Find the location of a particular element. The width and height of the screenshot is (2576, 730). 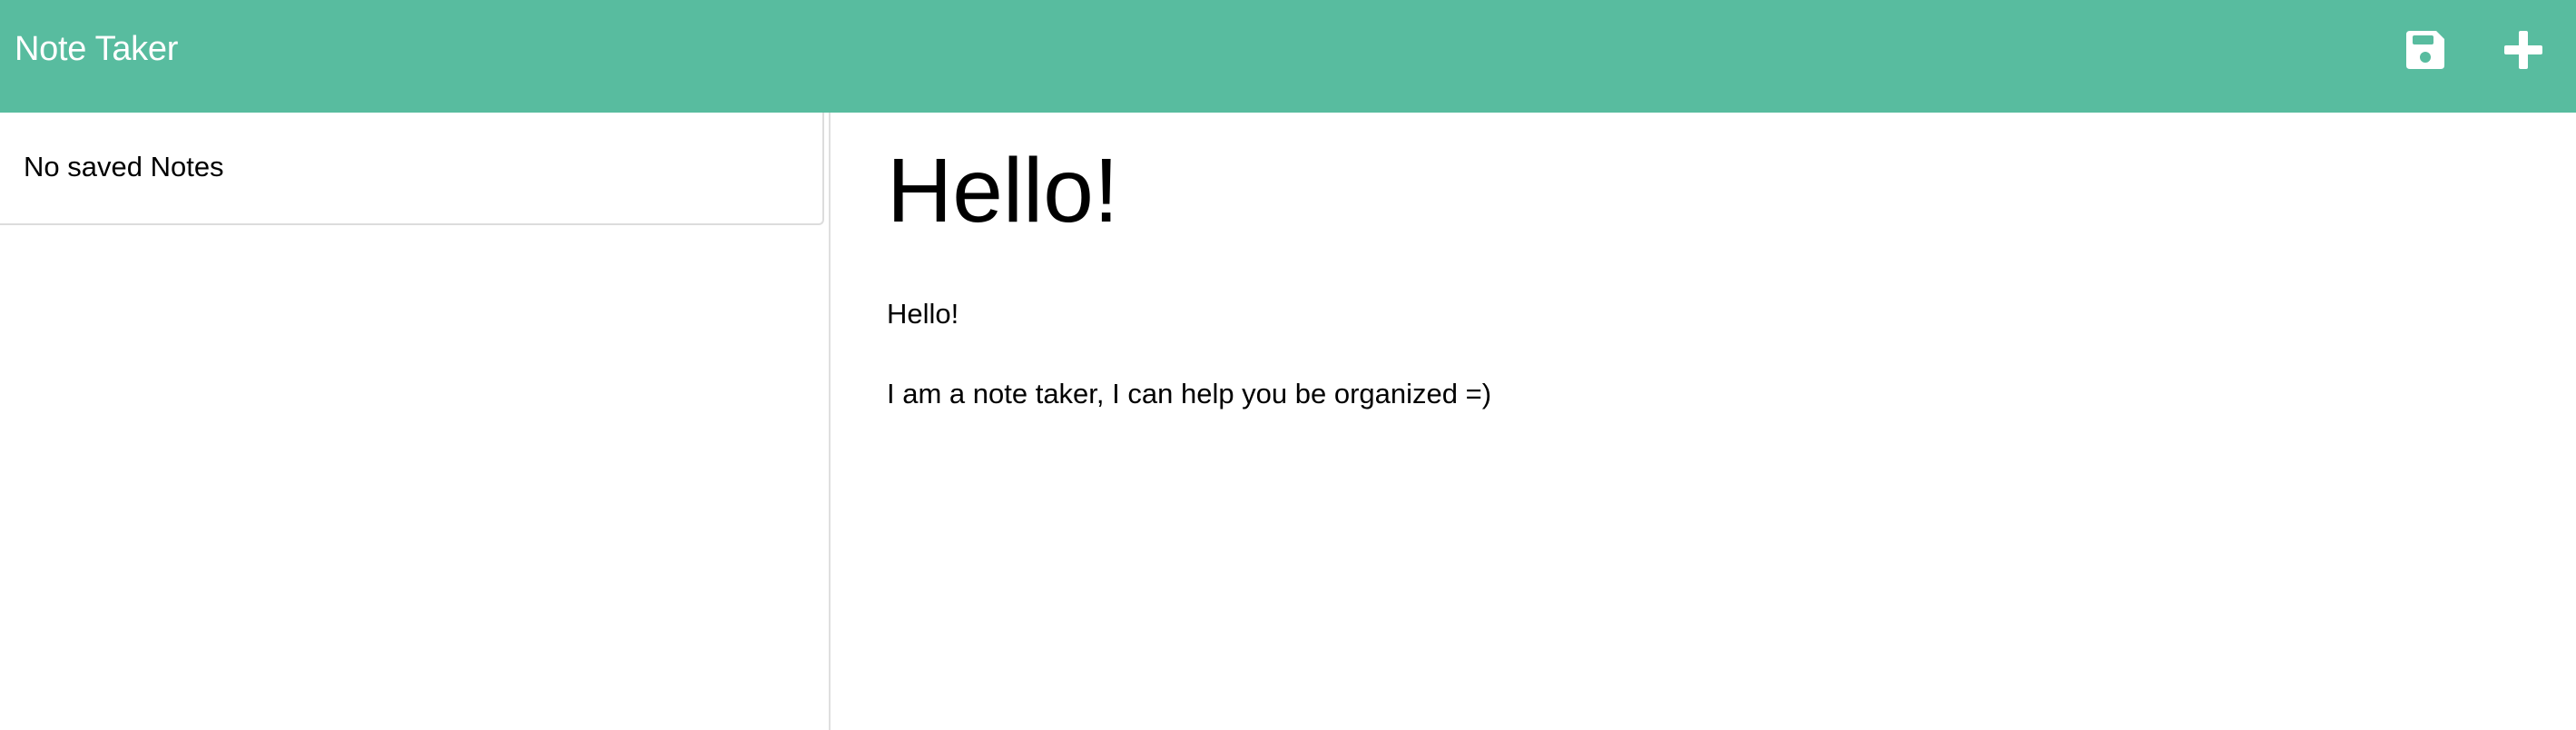

brand-link: Note Taker is located at coordinates (96, 49).